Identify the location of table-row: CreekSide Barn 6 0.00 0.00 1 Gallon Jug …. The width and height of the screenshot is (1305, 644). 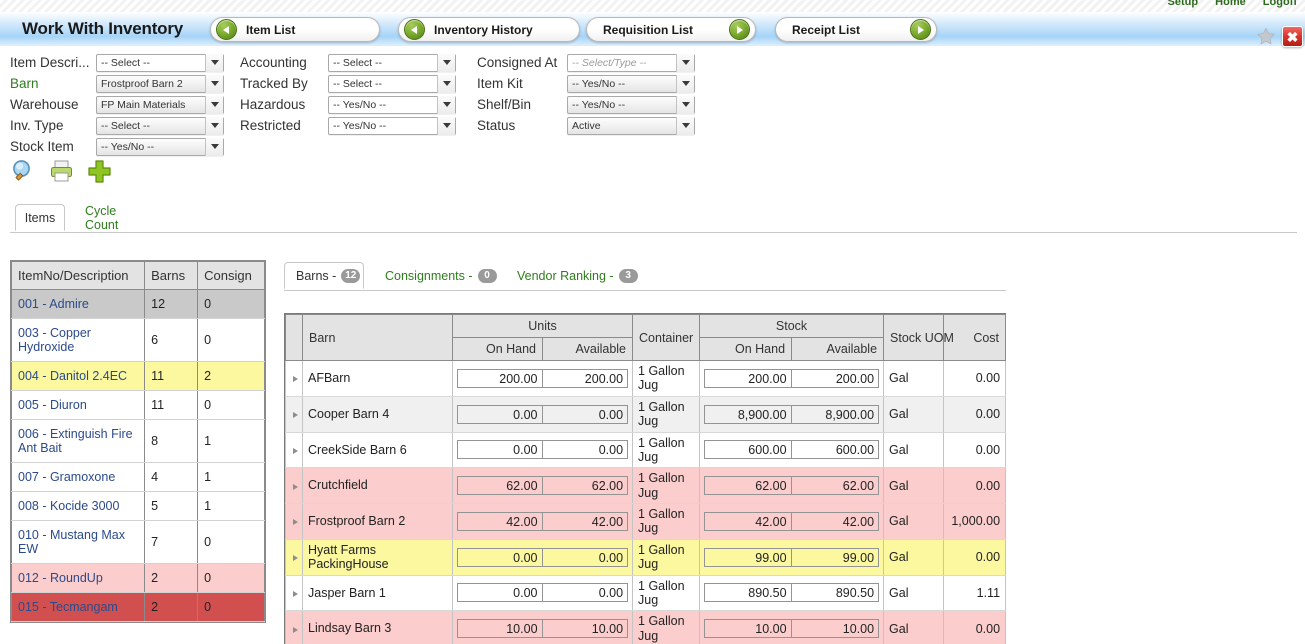
(646, 450).